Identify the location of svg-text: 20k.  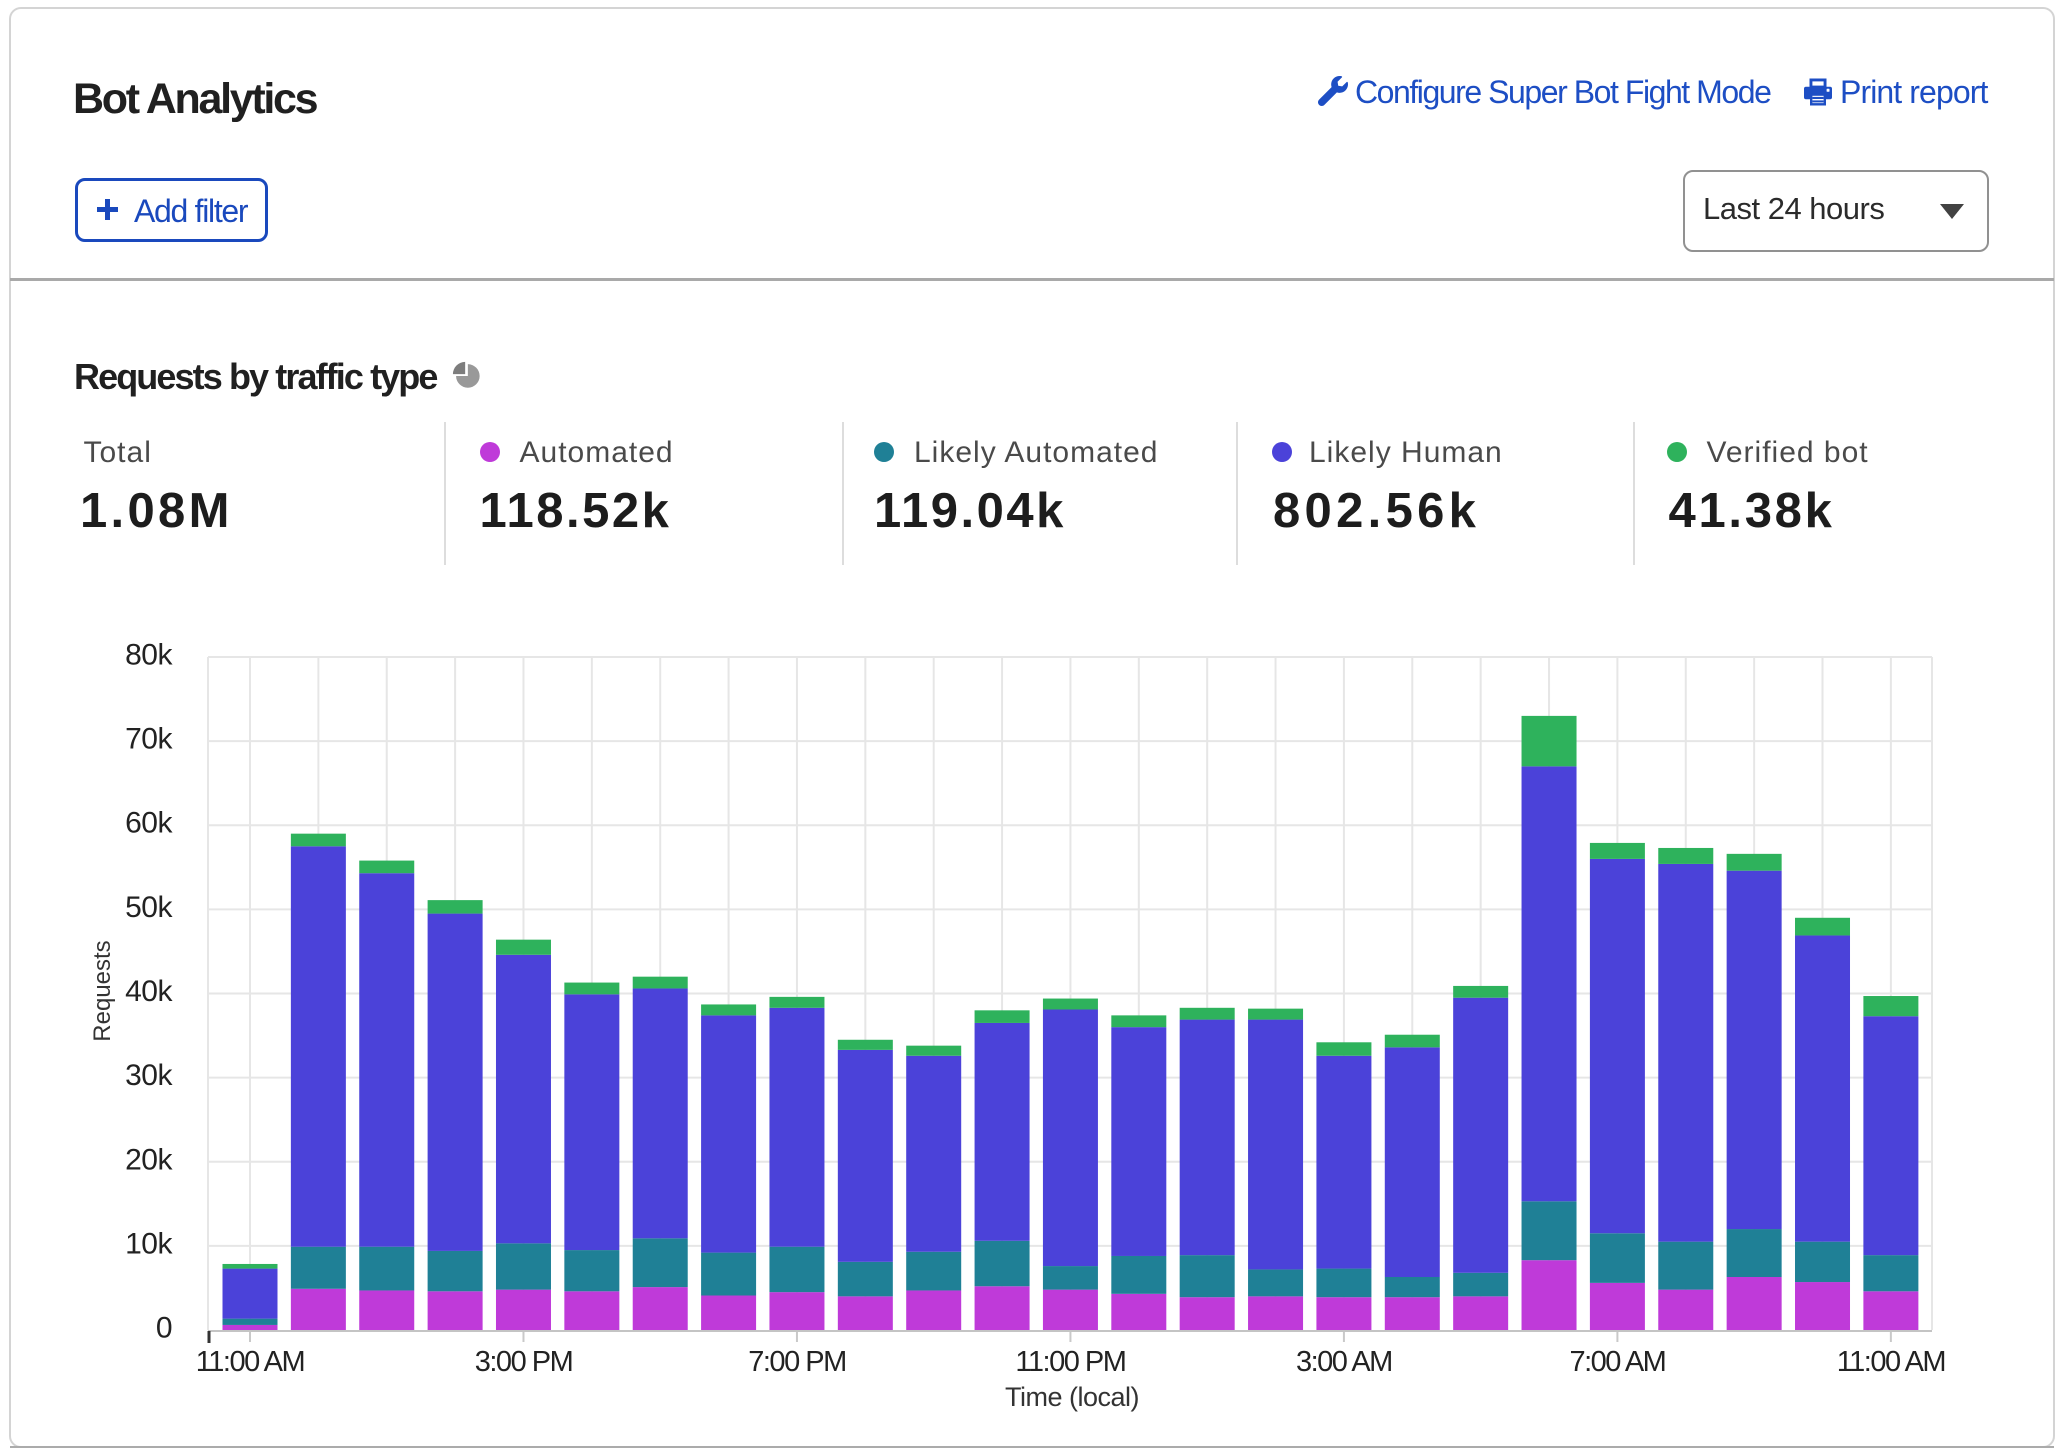
(149, 1159).